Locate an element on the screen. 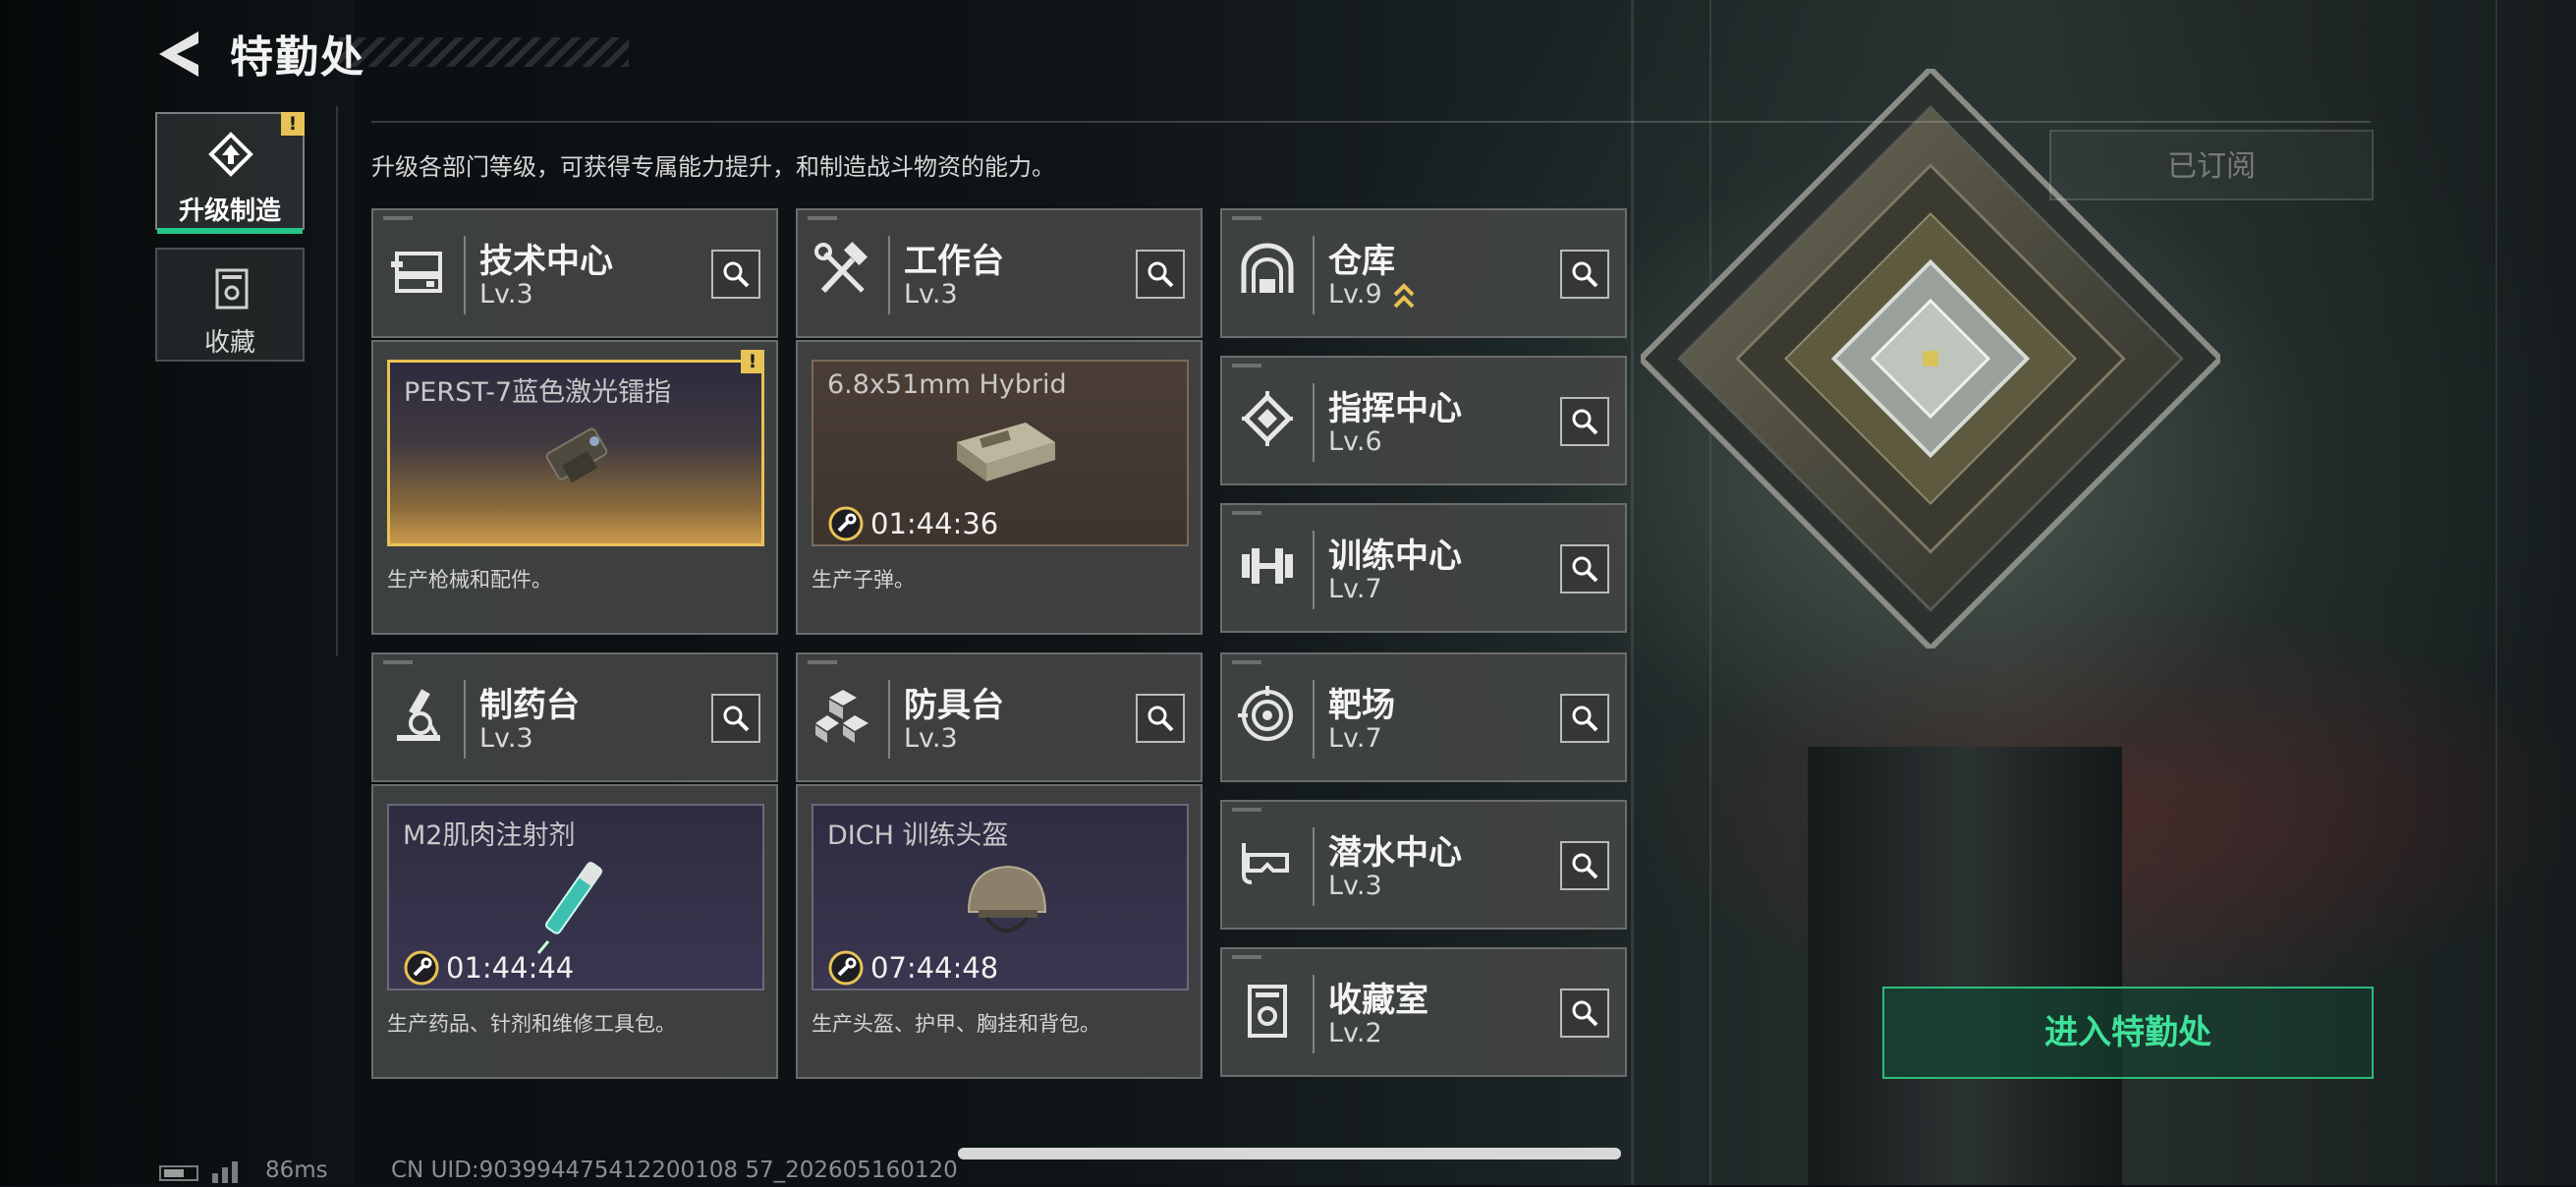 The image size is (2576, 1187). upgrade-icon is located at coordinates (230, 154).